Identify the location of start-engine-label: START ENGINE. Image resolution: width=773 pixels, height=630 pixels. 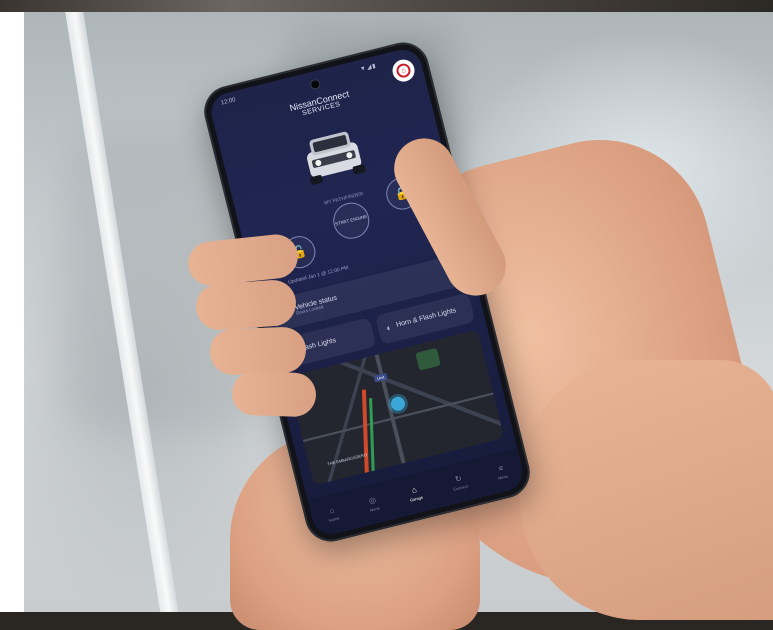
(351, 220).